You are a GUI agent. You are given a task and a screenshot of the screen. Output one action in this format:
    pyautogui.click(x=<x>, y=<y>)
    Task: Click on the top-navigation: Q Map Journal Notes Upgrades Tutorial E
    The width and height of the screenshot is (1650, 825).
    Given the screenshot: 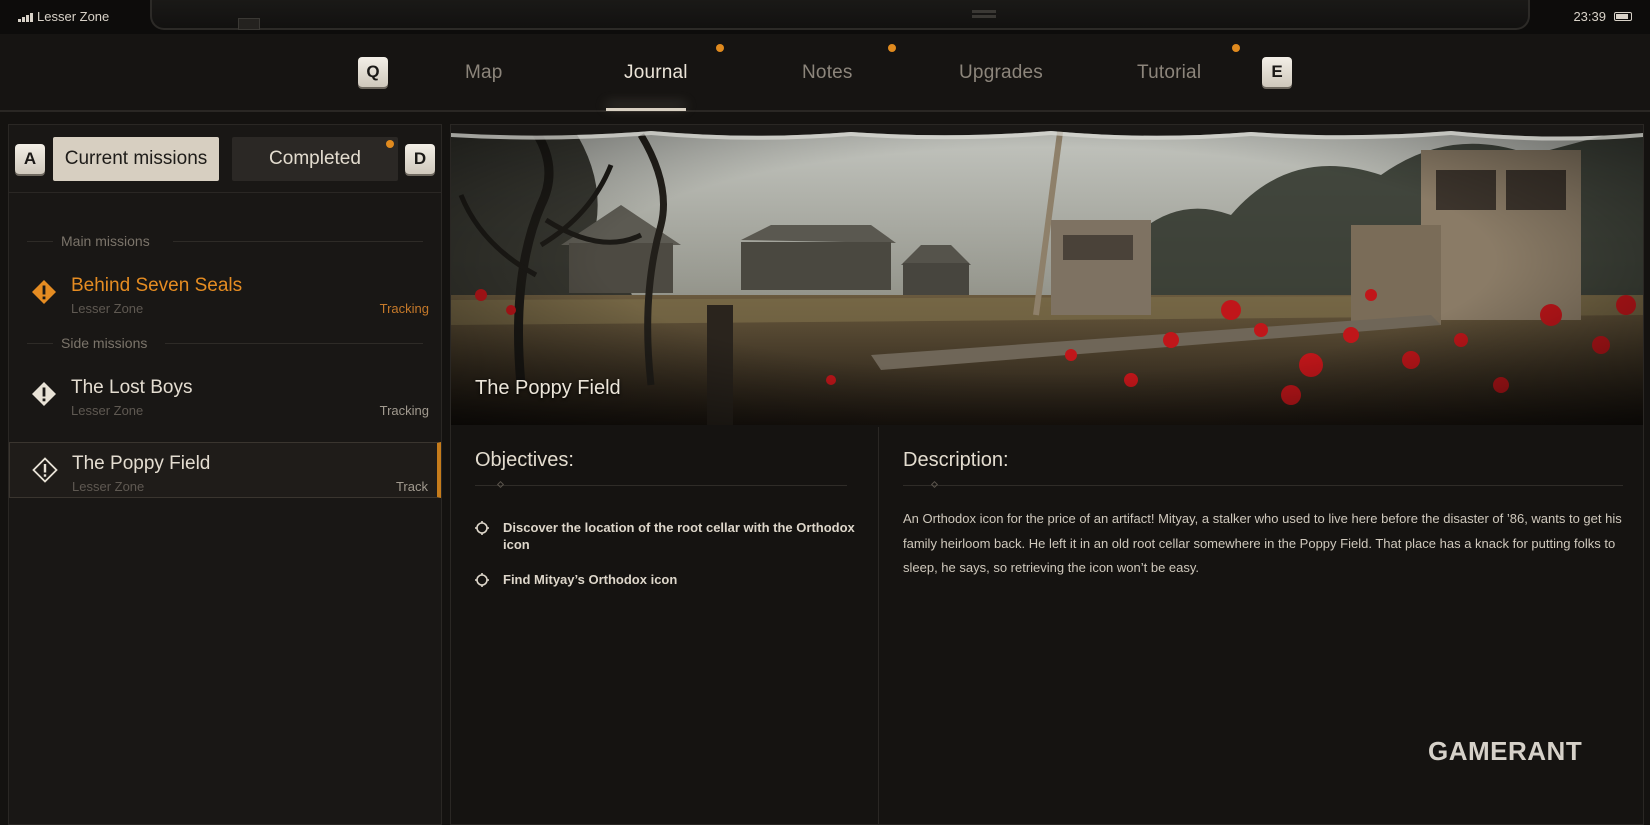 What is the action you would take?
    pyautogui.click(x=825, y=73)
    